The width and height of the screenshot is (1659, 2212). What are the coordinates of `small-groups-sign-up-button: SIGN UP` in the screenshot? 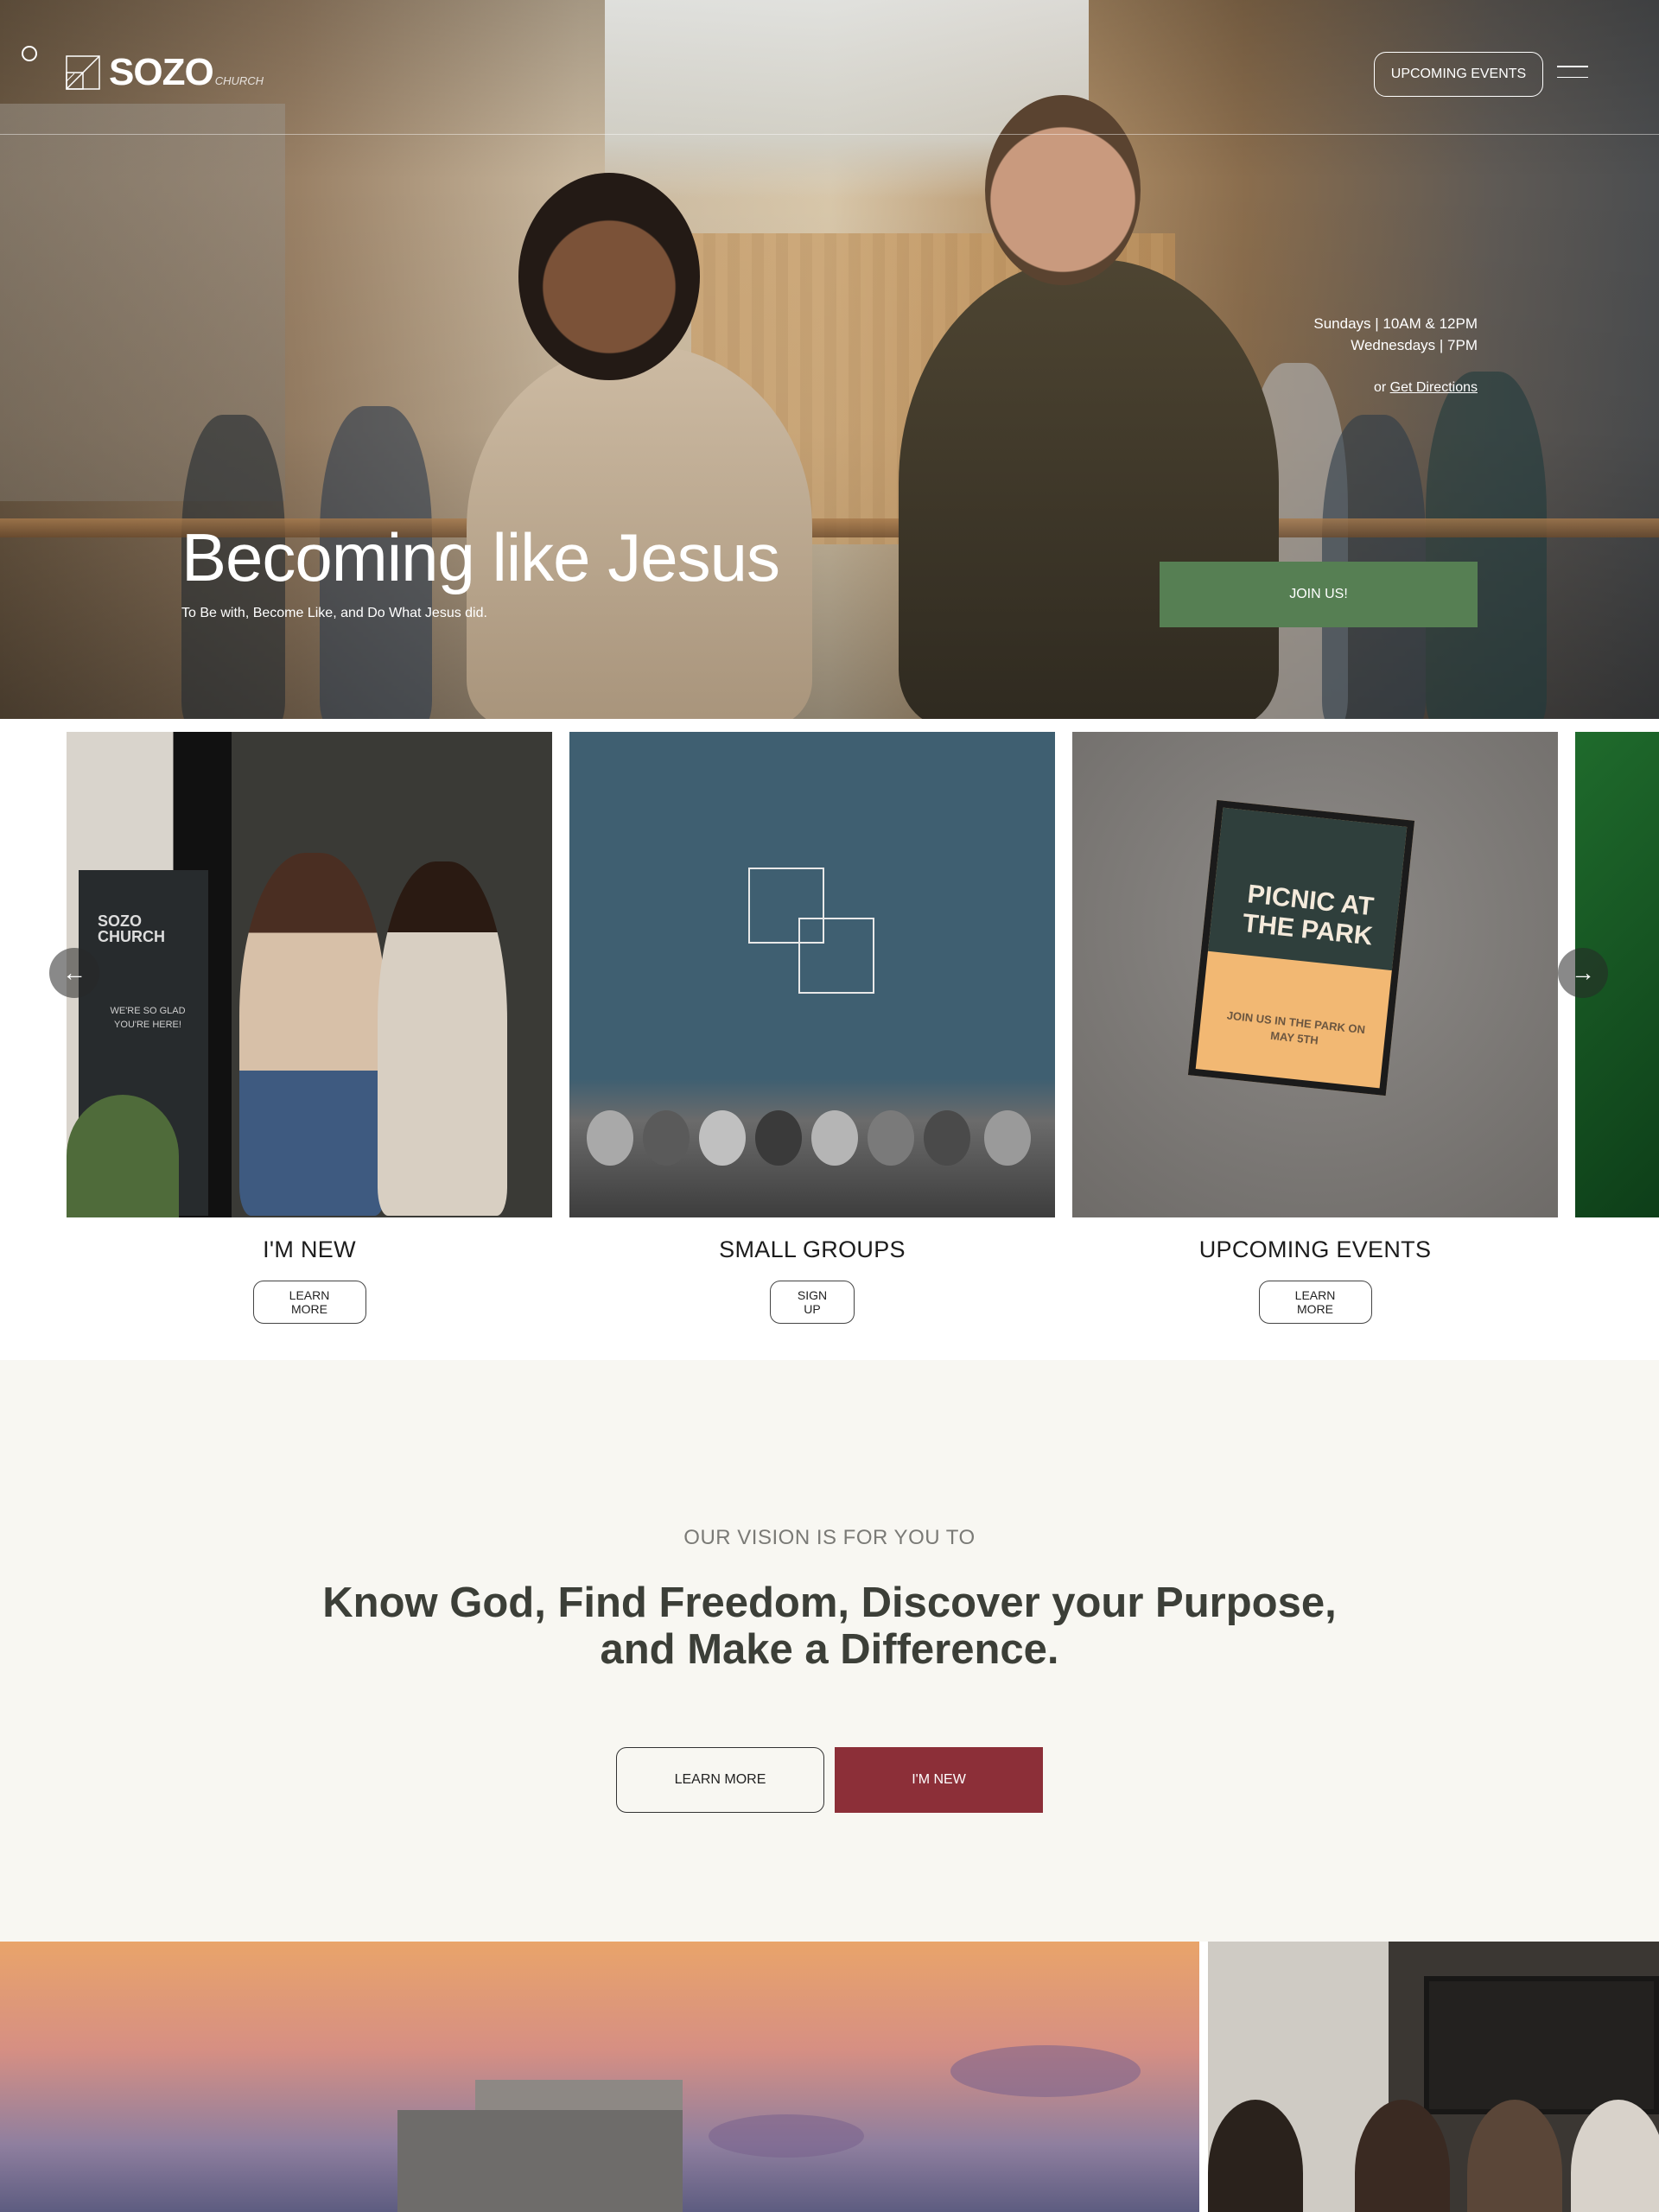 It's located at (812, 1302).